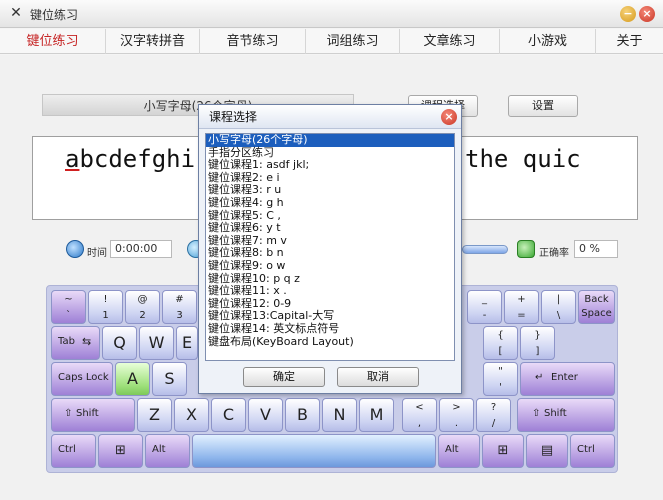  Describe the element at coordinates (376, 415) in the screenshot. I see `key-m: M` at that location.